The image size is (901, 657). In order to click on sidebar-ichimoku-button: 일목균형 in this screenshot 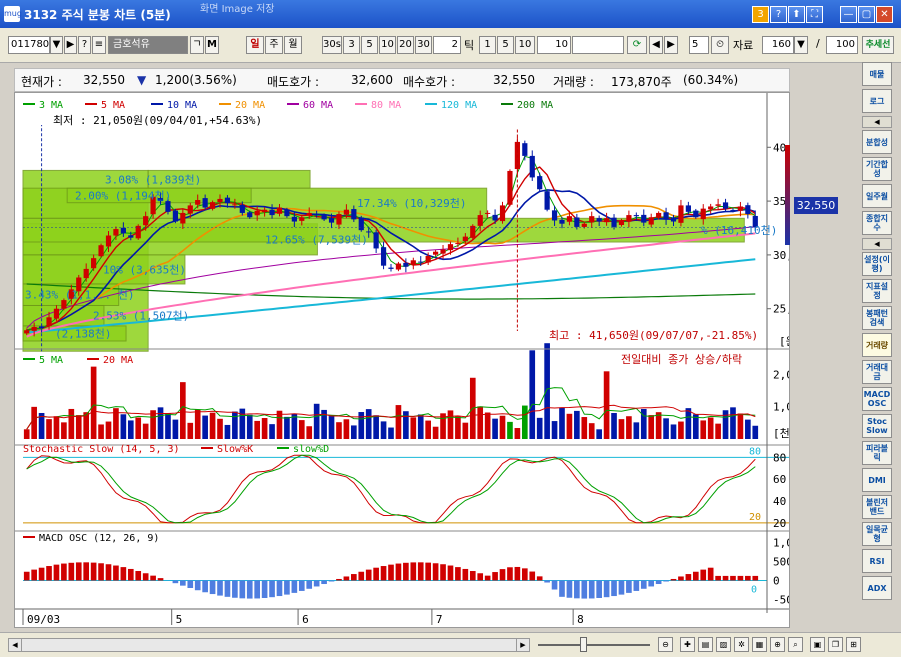, I will do `click(877, 534)`.